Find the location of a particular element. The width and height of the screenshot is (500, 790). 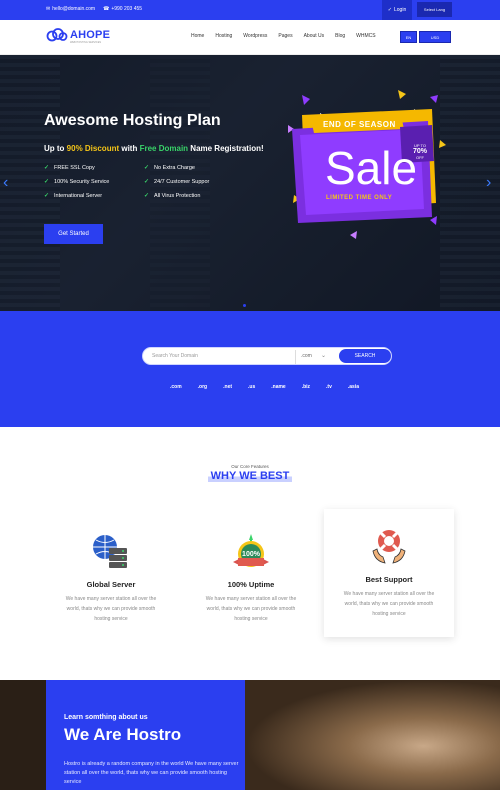

phone-contact: ☎ +990 203 455 is located at coordinates (122, 9).